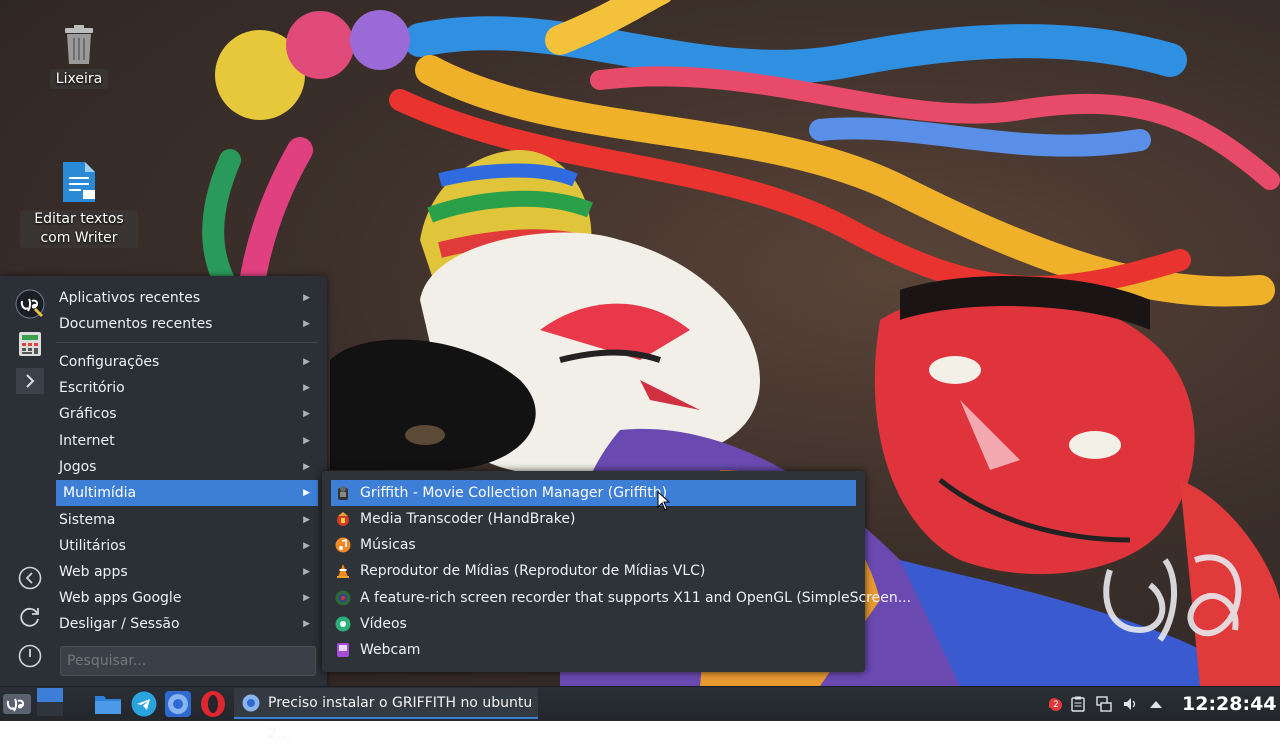 This screenshot has width=1280, height=750. Describe the element at coordinates (388, 545) in the screenshot. I see `submenu-item-label: Músicas` at that location.